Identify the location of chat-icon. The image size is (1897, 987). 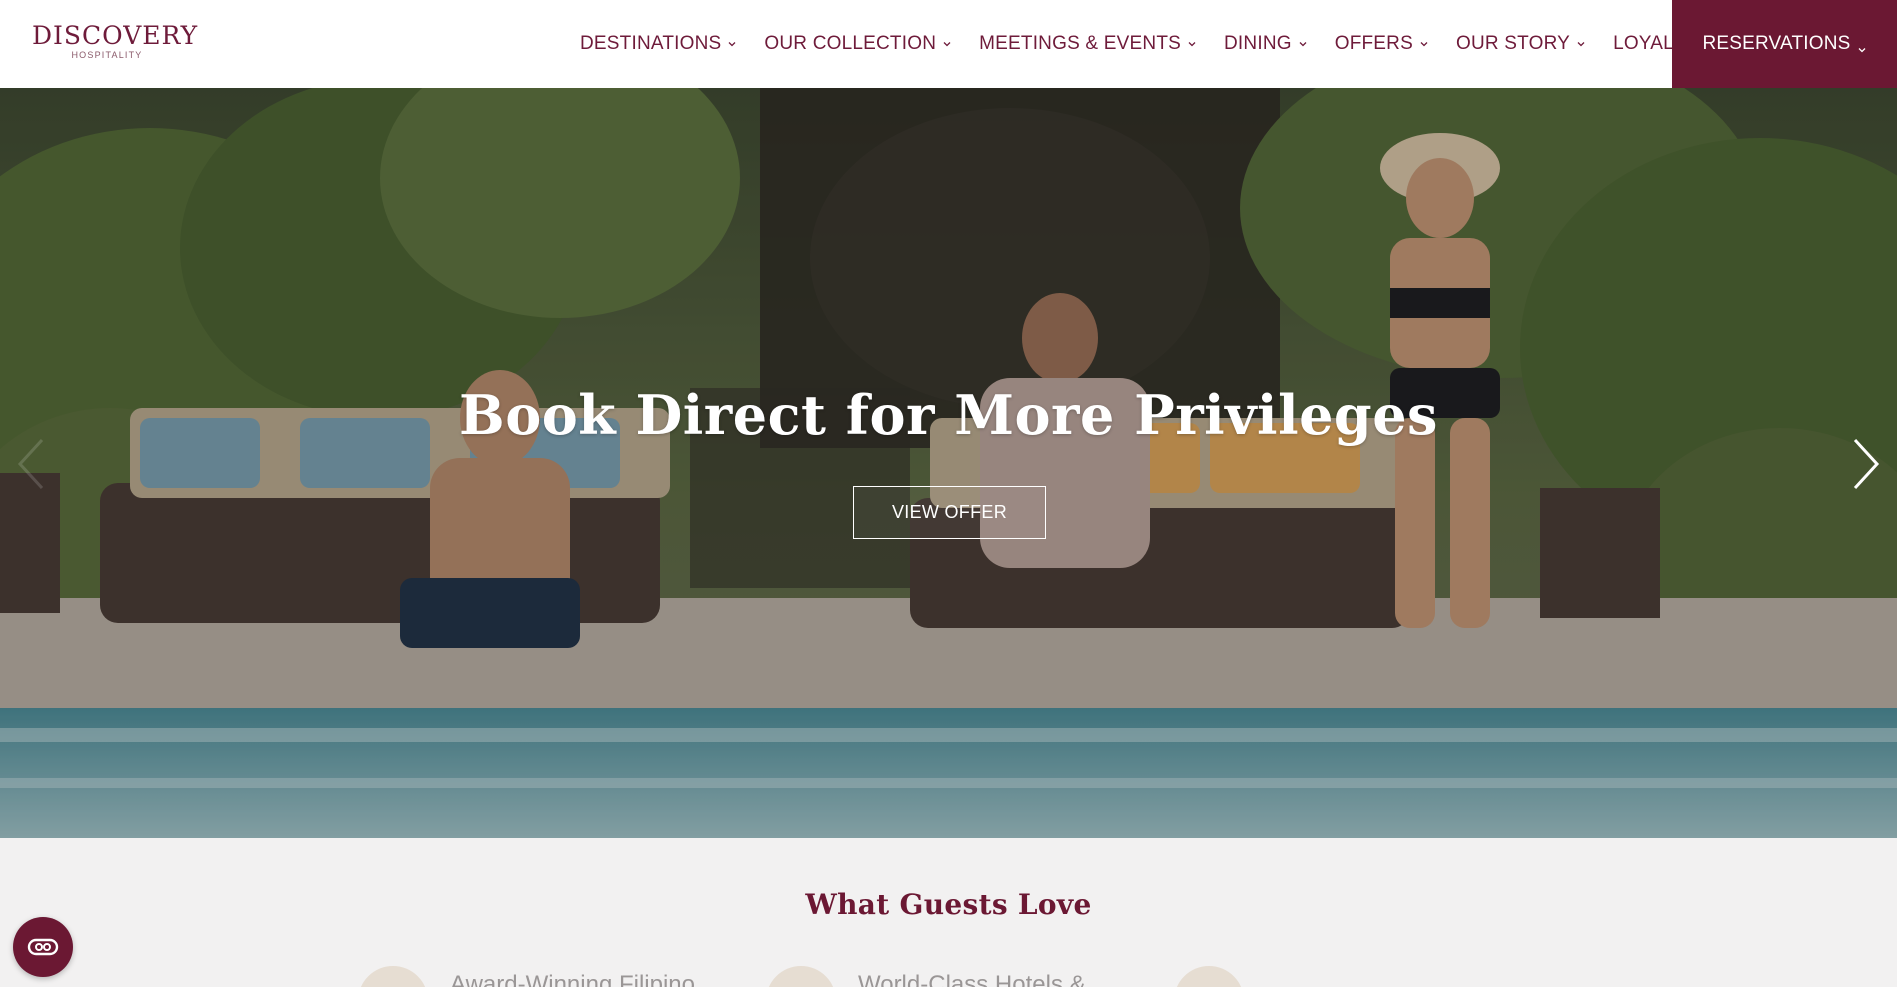
(43, 947).